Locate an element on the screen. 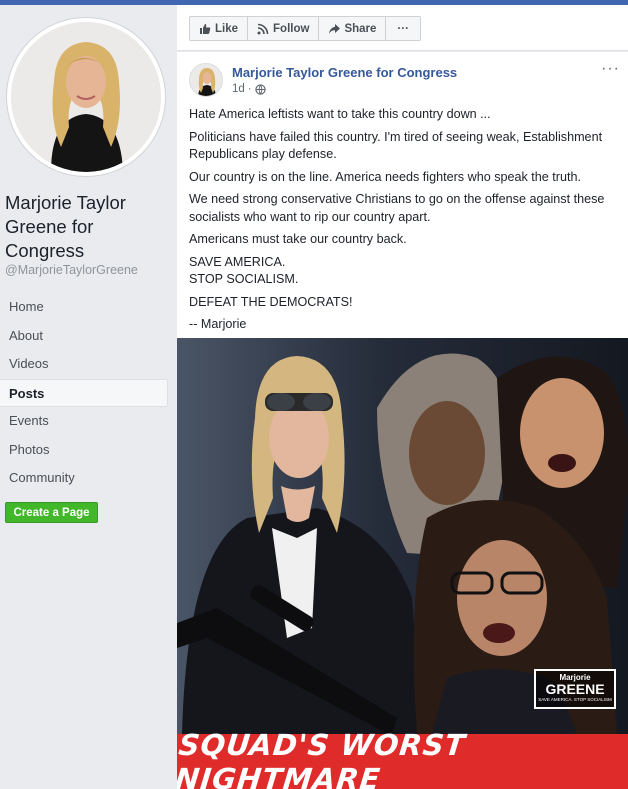 This screenshot has width=628, height=789. avatar is located at coordinates (86, 97).